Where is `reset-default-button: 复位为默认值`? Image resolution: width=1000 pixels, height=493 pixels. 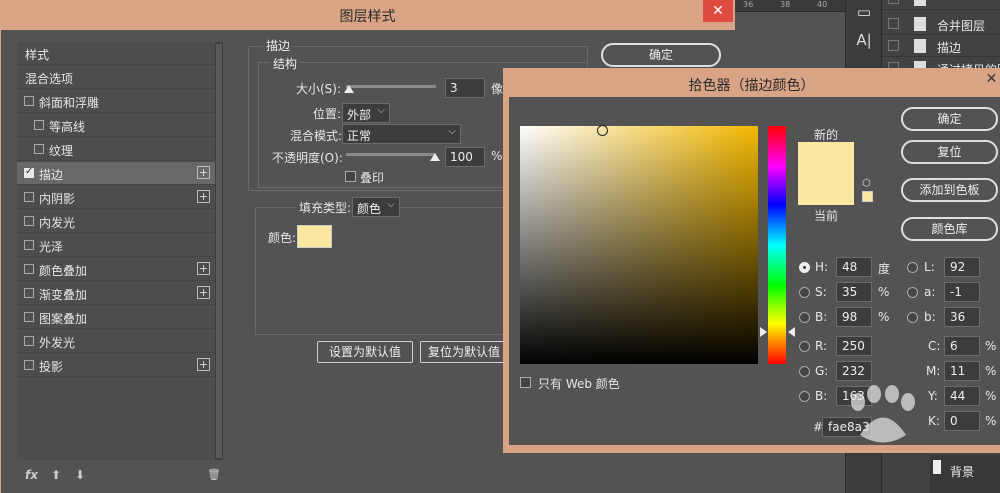 reset-default-button: 复位为默认值 is located at coordinates (464, 352).